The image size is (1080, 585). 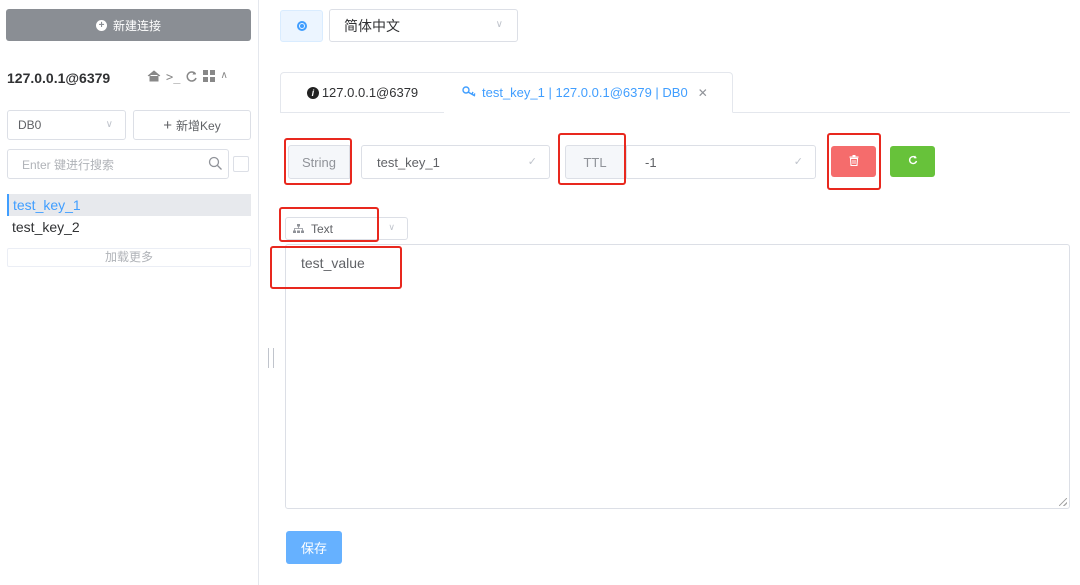 I want to click on exact-match-checkbox, so click(x=241, y=164).